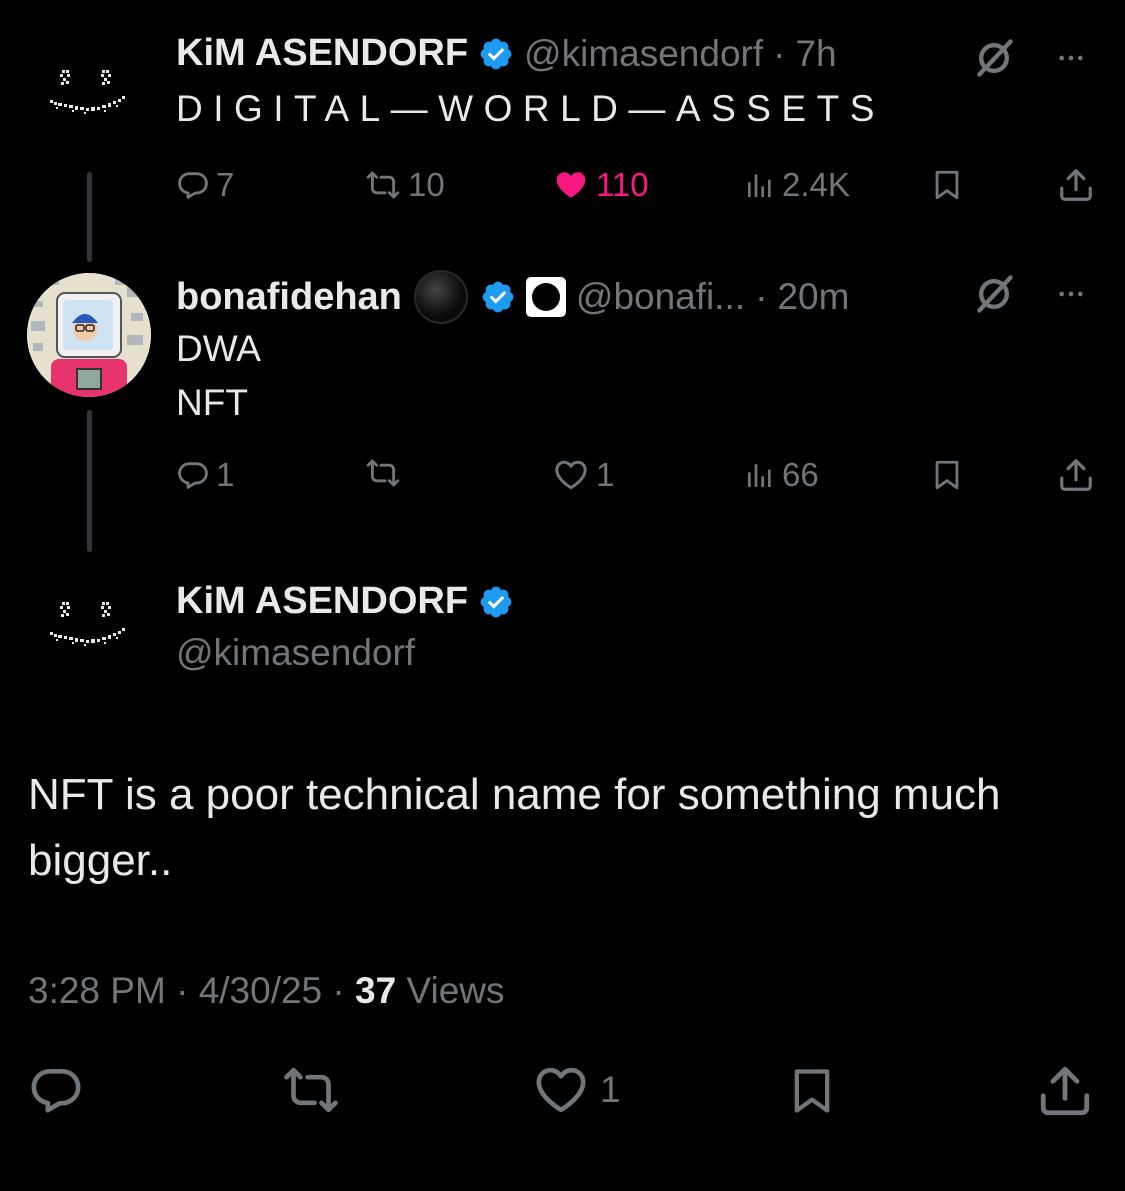  I want to click on main-author-name: KiM ASENDORF, so click(322, 601).